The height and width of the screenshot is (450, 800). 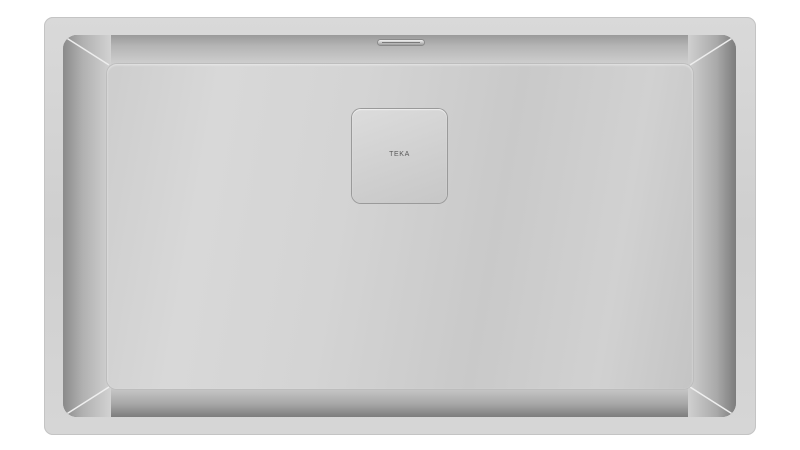 I want to click on drain-cover: TEKA, so click(x=399, y=156).